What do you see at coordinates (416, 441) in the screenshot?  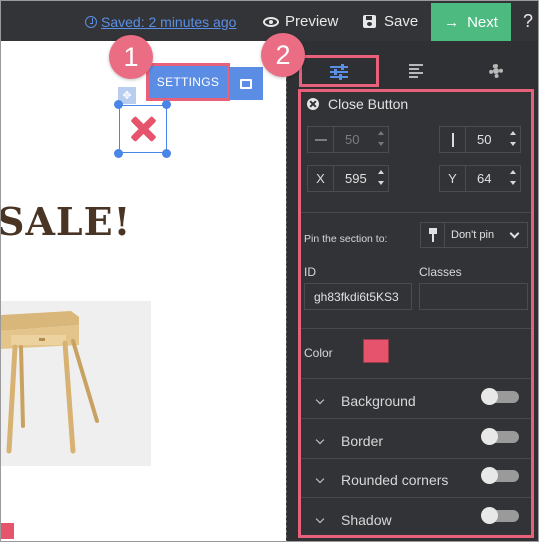 I see `section-border: Border` at bounding box center [416, 441].